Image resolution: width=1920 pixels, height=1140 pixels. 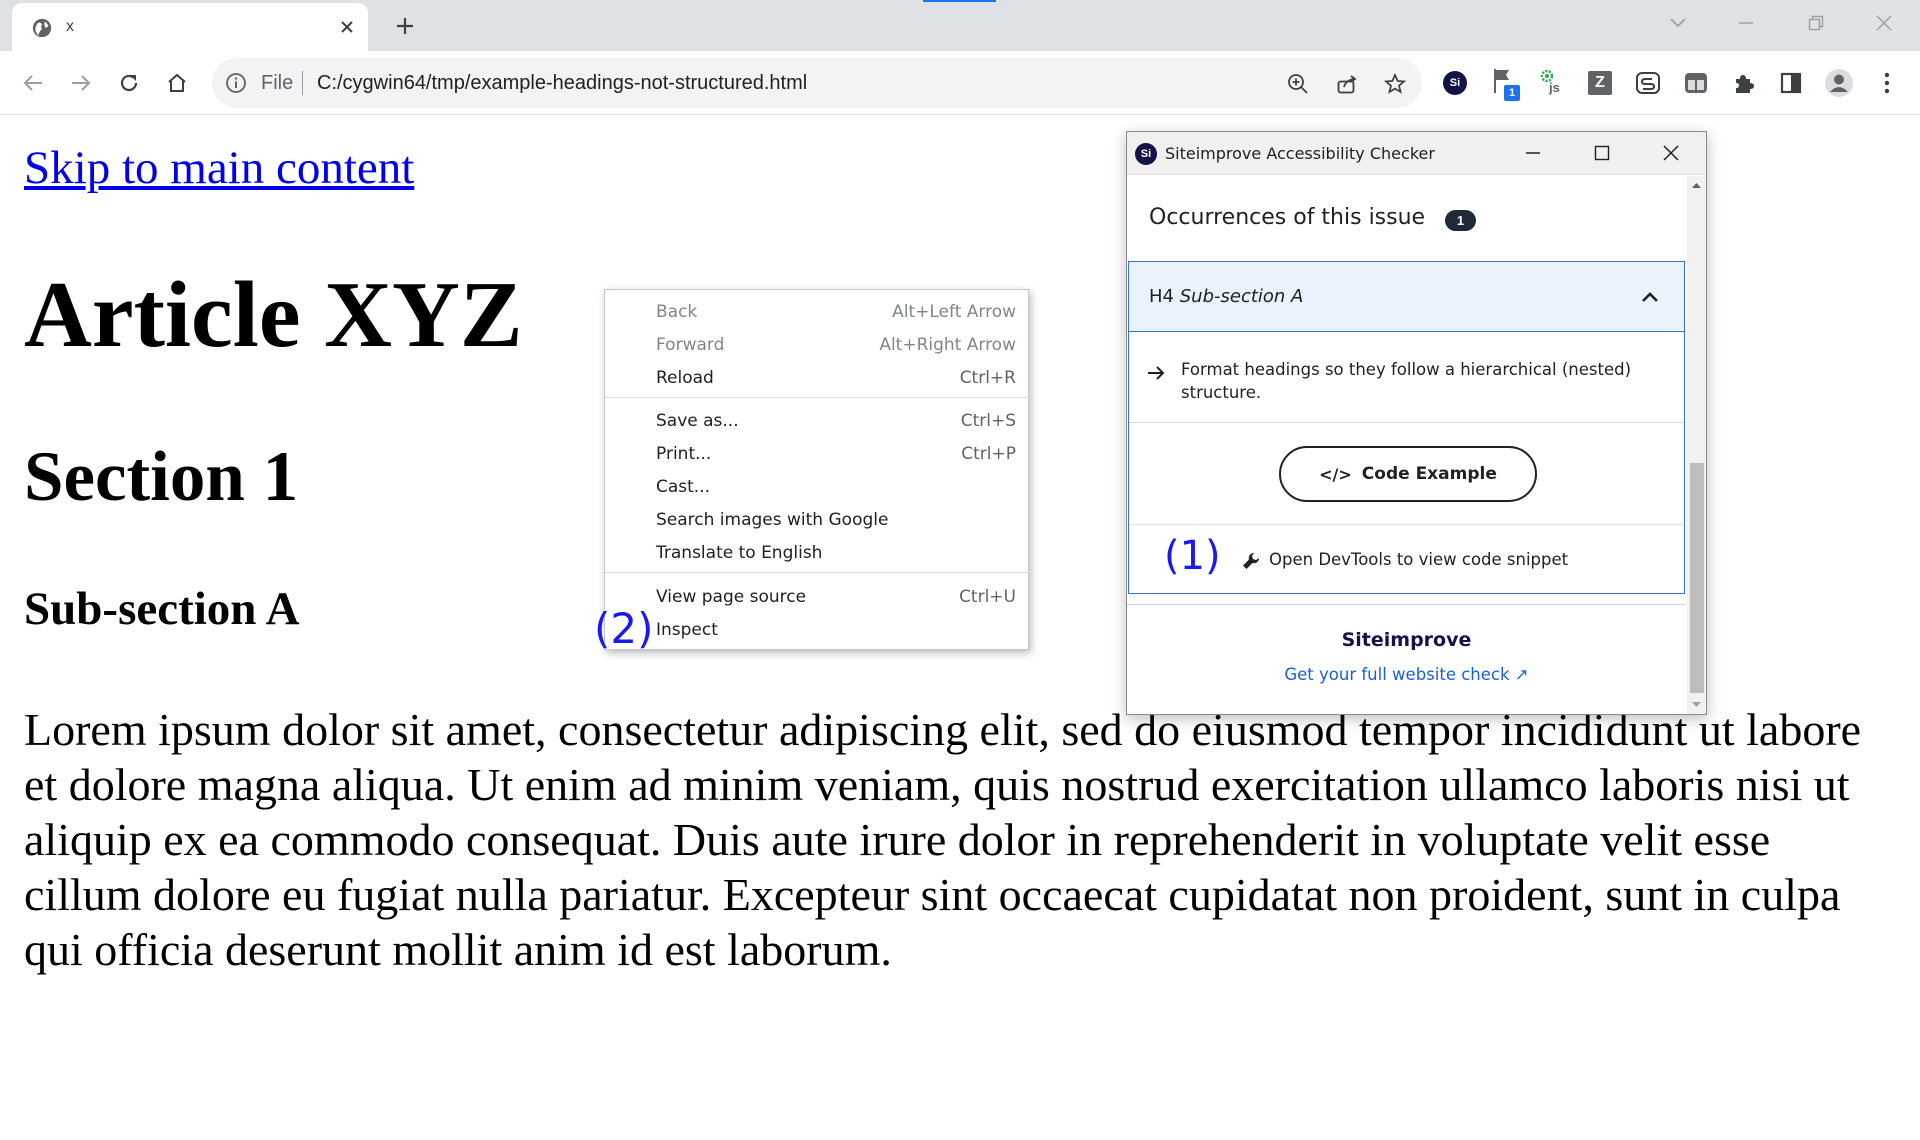 What do you see at coordinates (1406, 674) in the screenshot?
I see `full-website-check-link: Get your full website check ↗` at bounding box center [1406, 674].